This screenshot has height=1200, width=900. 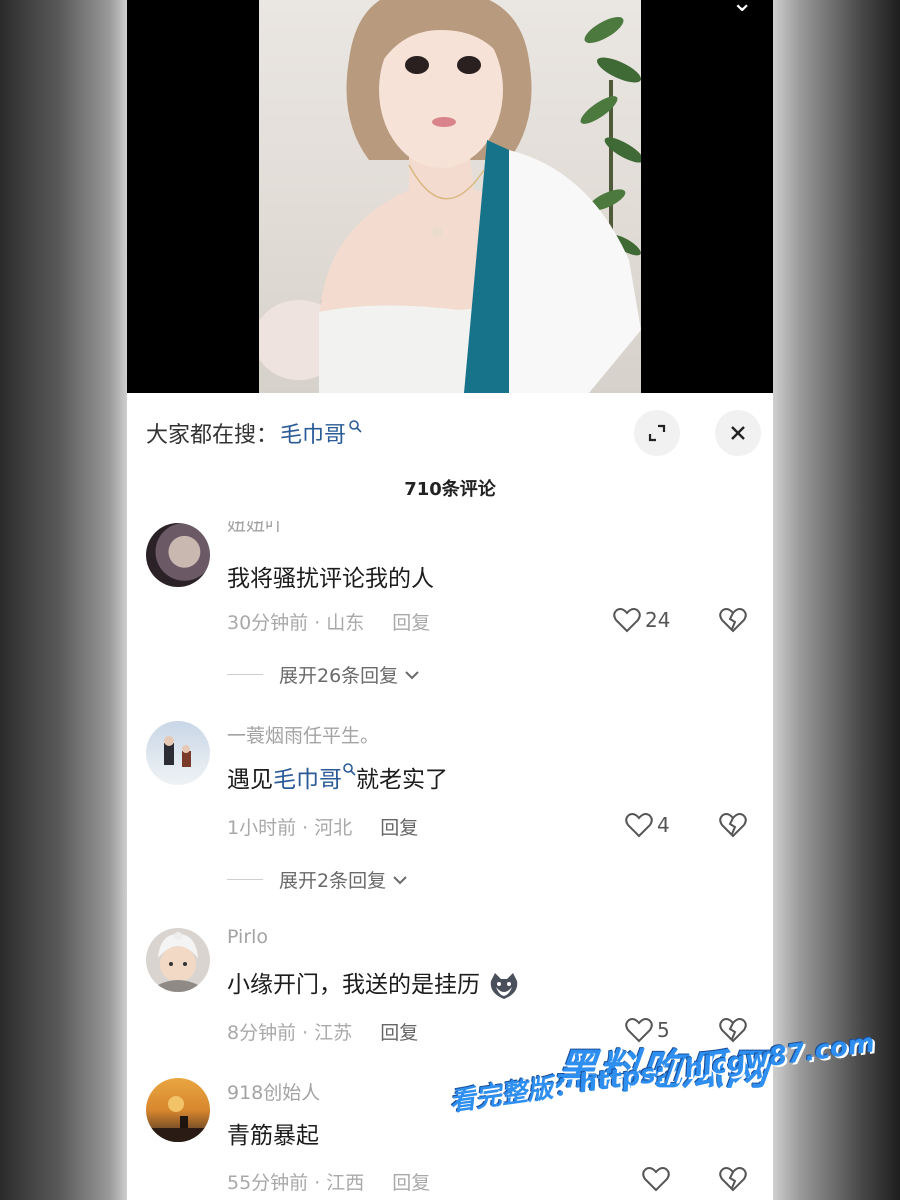 I want to click on comment-text: 遇见毛巾哥 就老实了, so click(x=337, y=777).